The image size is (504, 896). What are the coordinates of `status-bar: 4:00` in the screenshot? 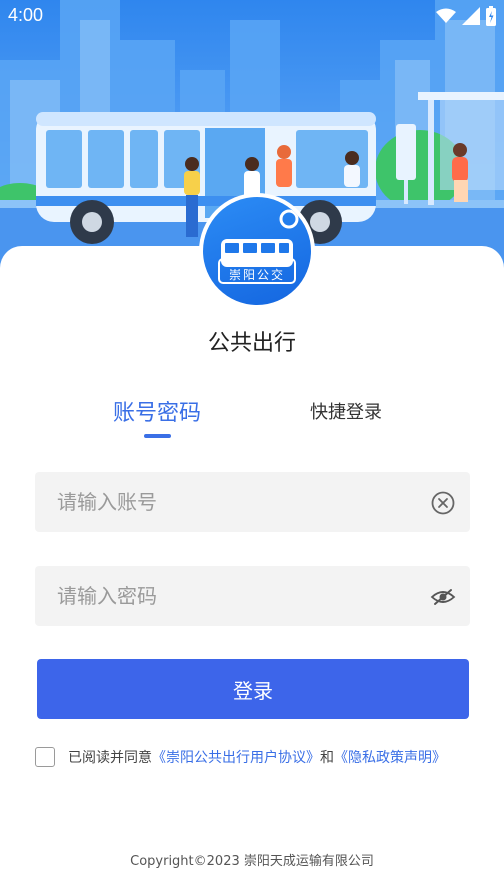 It's located at (252, 17).